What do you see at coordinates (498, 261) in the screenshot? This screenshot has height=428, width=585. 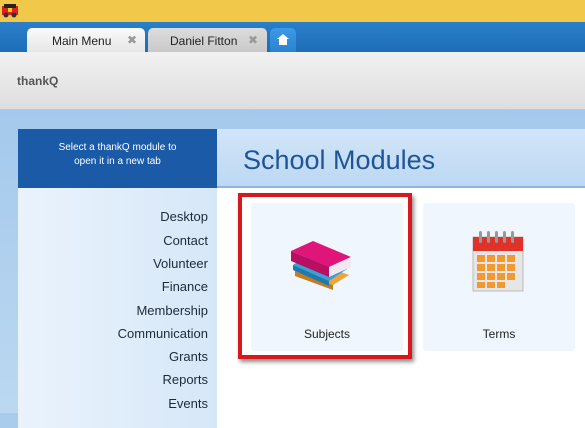 I see `calendar-icon` at bounding box center [498, 261].